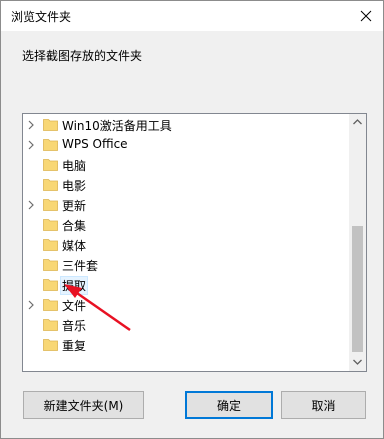 This screenshot has height=439, width=384. I want to click on tree-item-label: WPS Office, so click(95, 144).